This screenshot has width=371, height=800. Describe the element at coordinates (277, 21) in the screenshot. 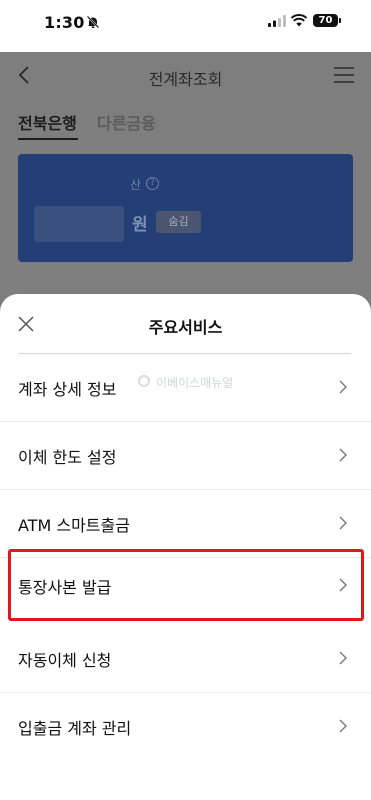

I see `signal-icon` at that location.